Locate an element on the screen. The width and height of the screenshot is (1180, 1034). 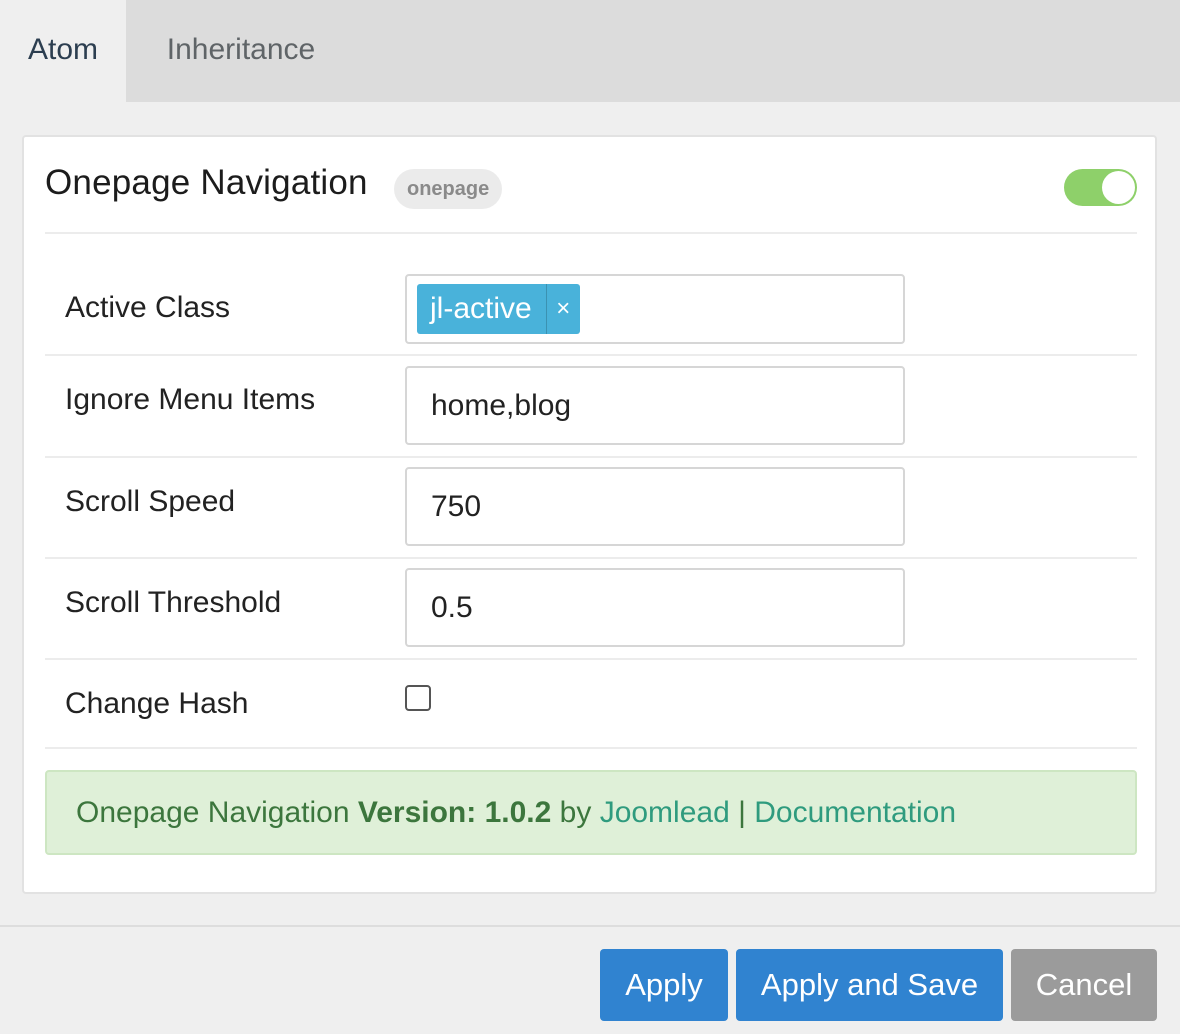
particle-id-badge: onepage is located at coordinates (448, 189).